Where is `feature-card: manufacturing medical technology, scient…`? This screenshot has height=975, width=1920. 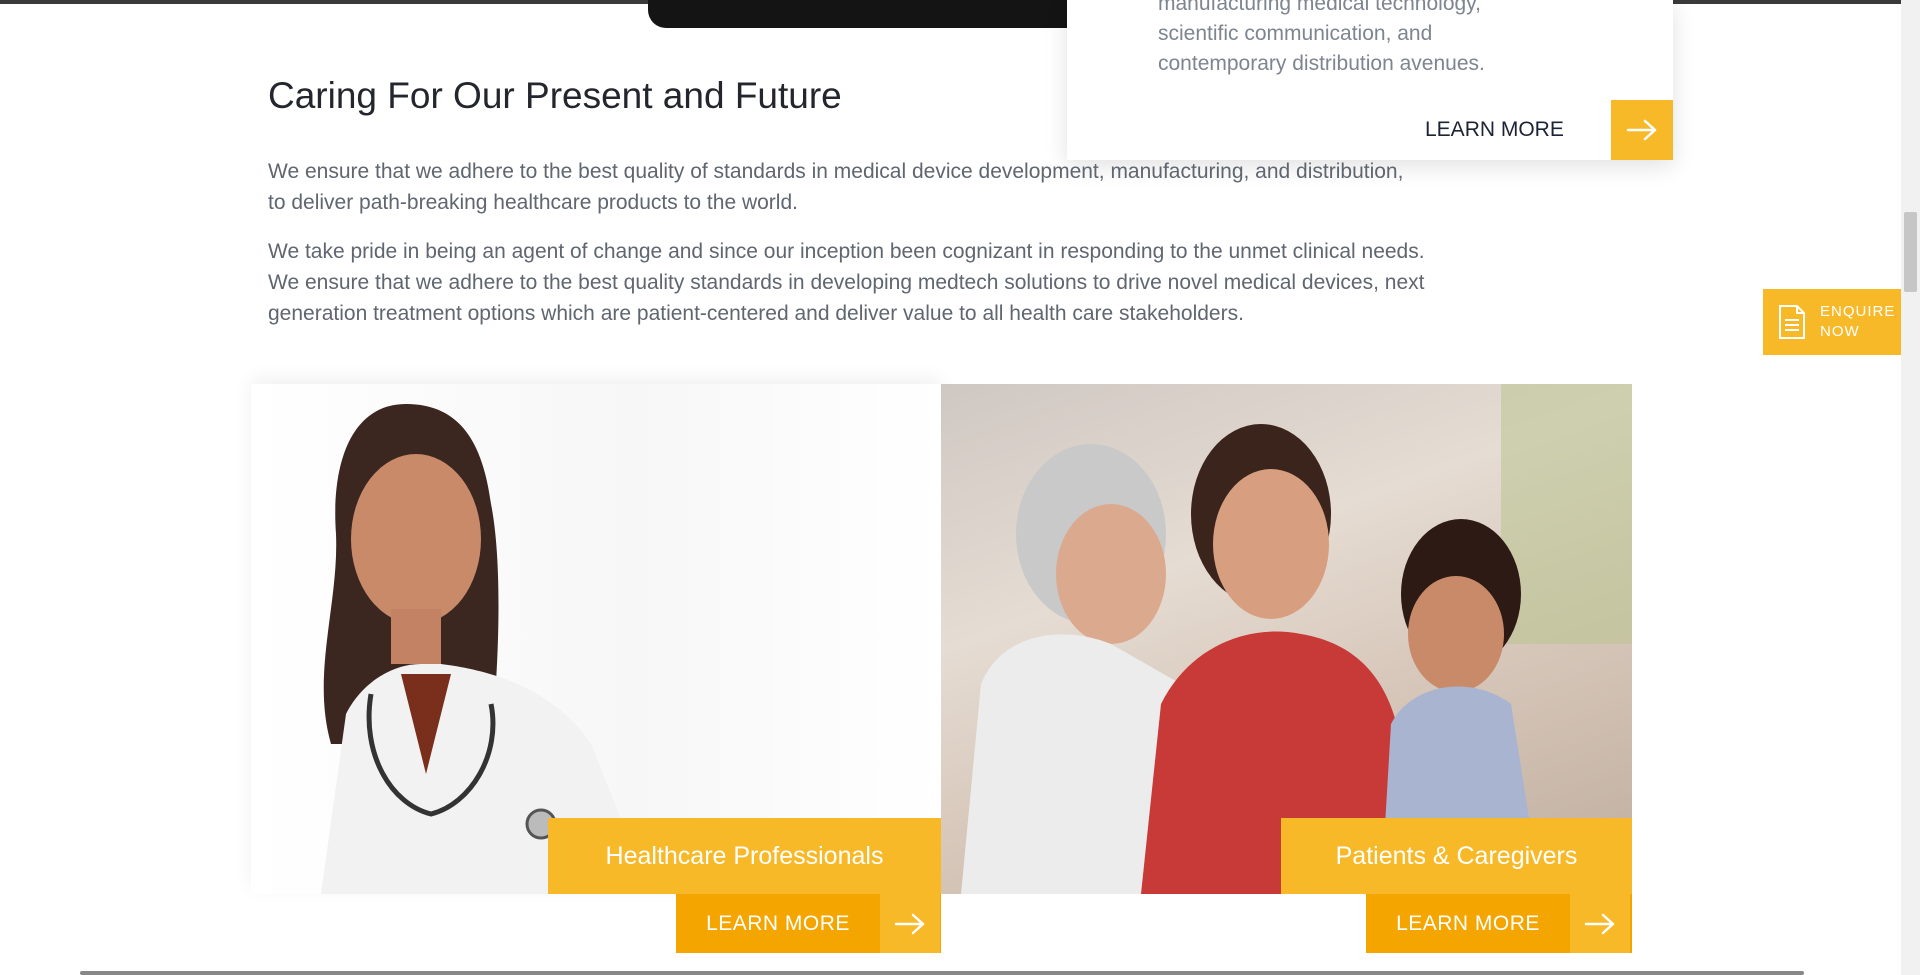 feature-card: manufacturing medical technology, scient… is located at coordinates (1370, 80).